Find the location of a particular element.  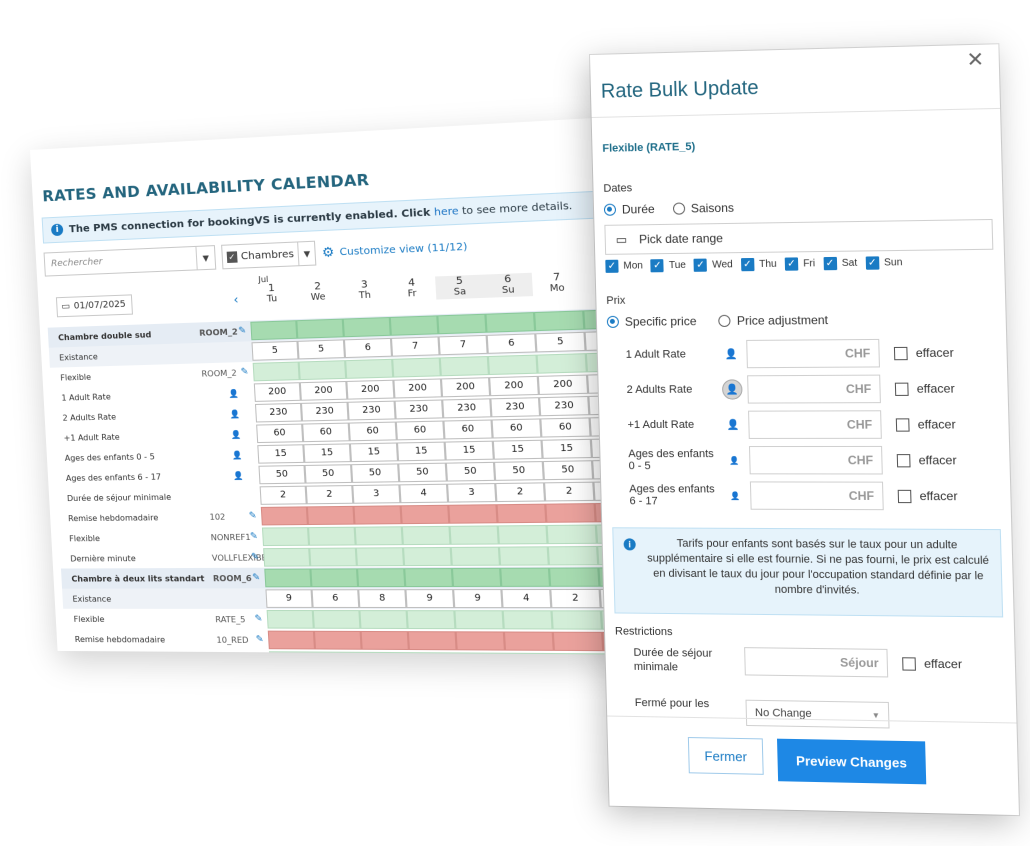

start-date-field: ▭ 01/07/2025 is located at coordinates (94, 306).